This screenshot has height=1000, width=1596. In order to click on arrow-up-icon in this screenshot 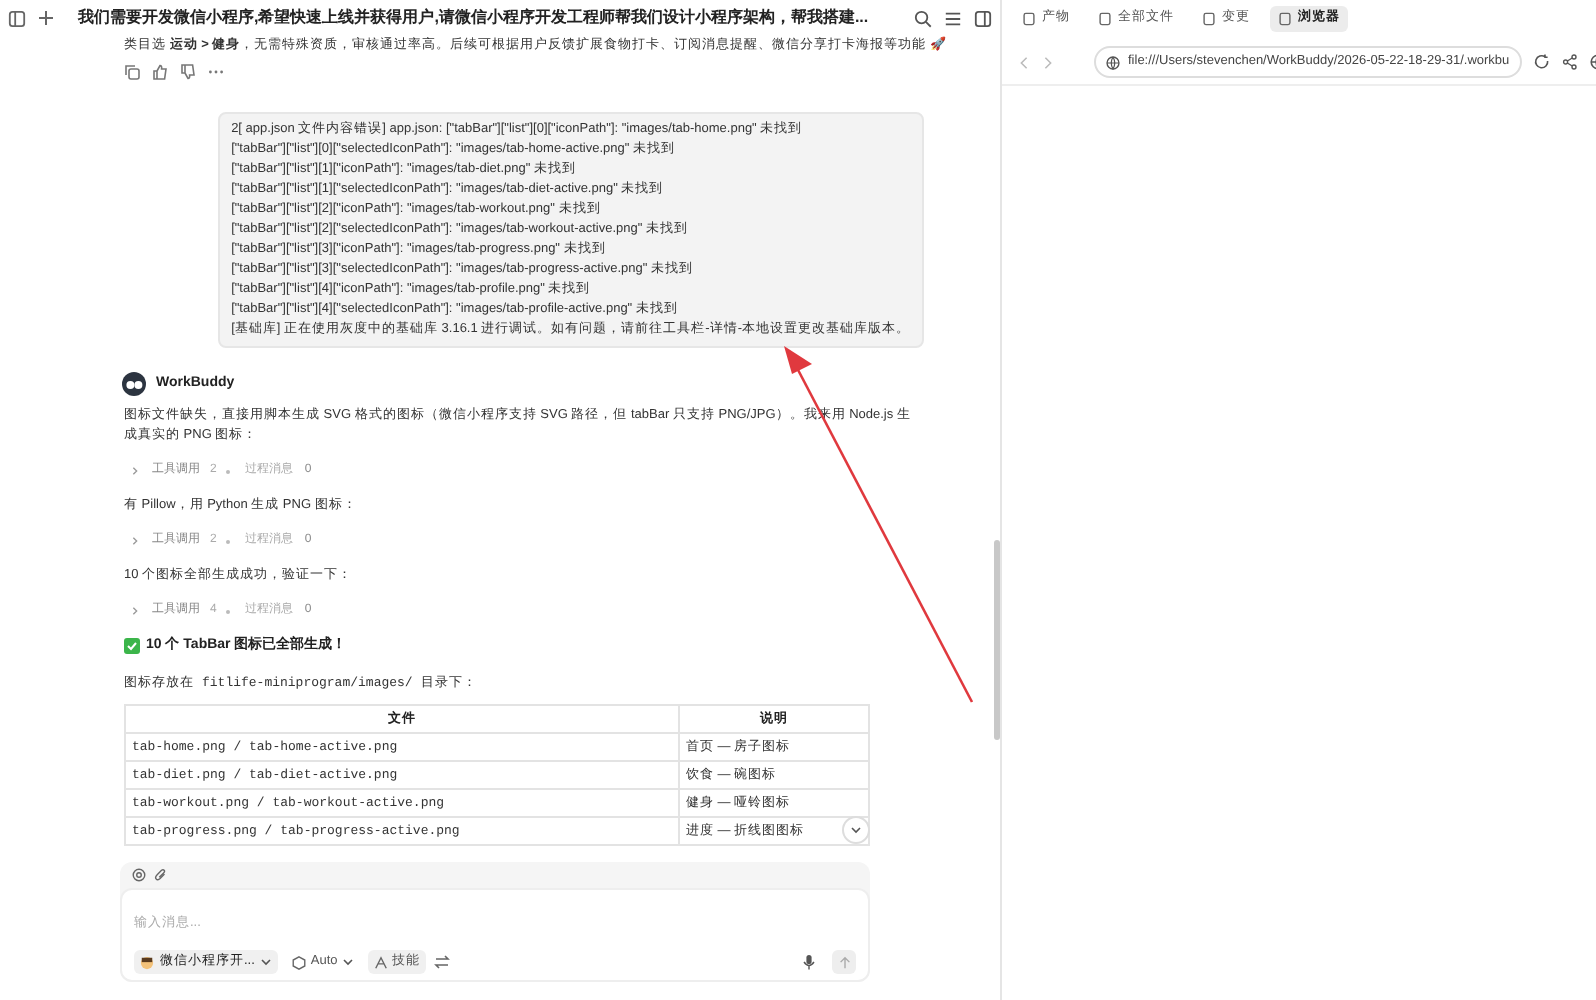, I will do `click(844, 962)`.